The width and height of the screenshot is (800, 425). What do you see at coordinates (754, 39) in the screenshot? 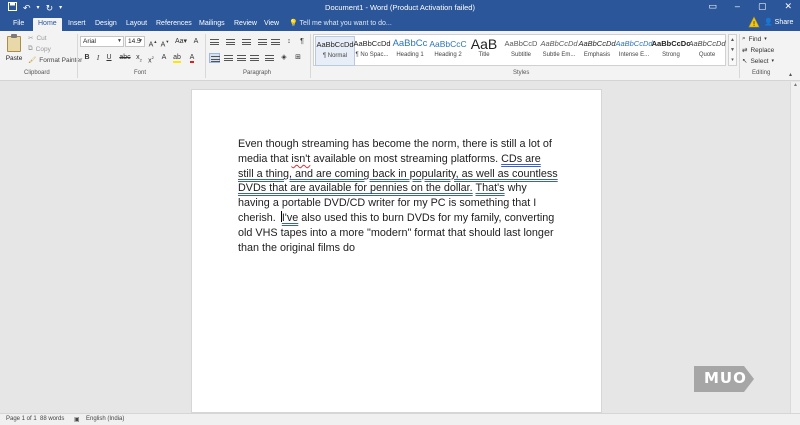
I see `find-button: ⌕ Find ▾` at bounding box center [754, 39].